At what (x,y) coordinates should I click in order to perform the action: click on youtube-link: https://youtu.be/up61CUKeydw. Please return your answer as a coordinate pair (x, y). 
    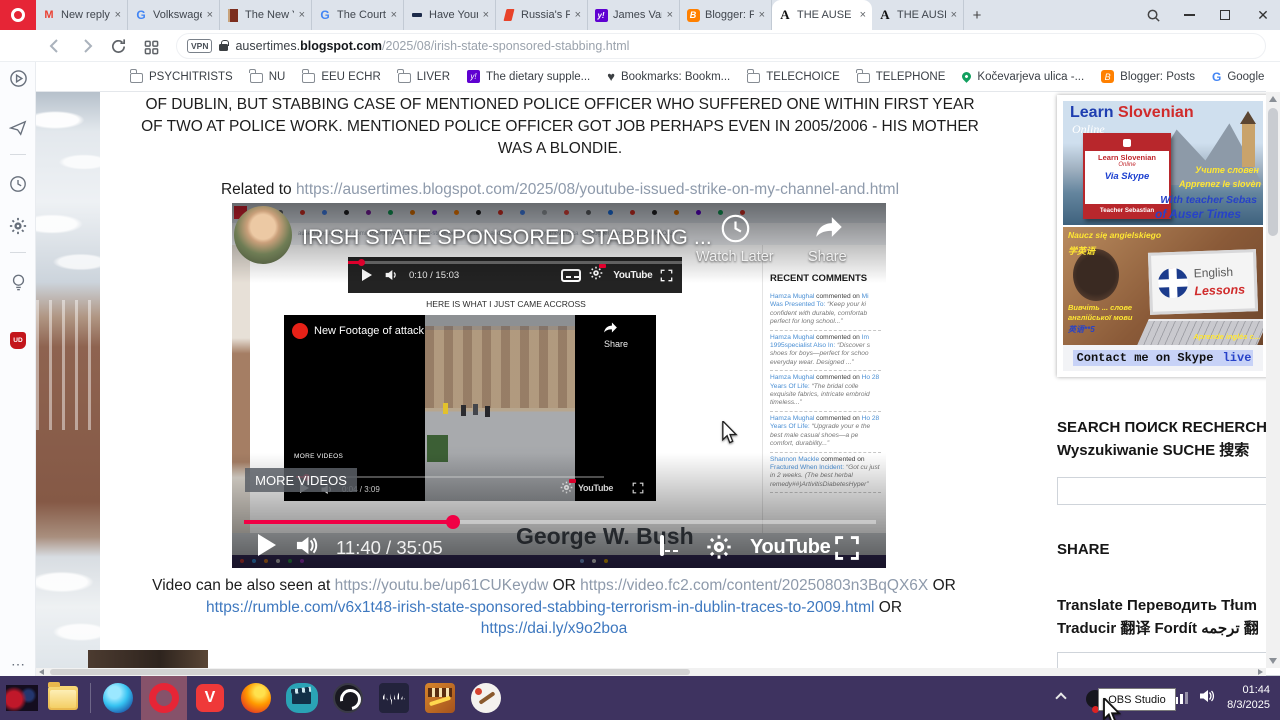
    Looking at the image, I should click on (442, 585).